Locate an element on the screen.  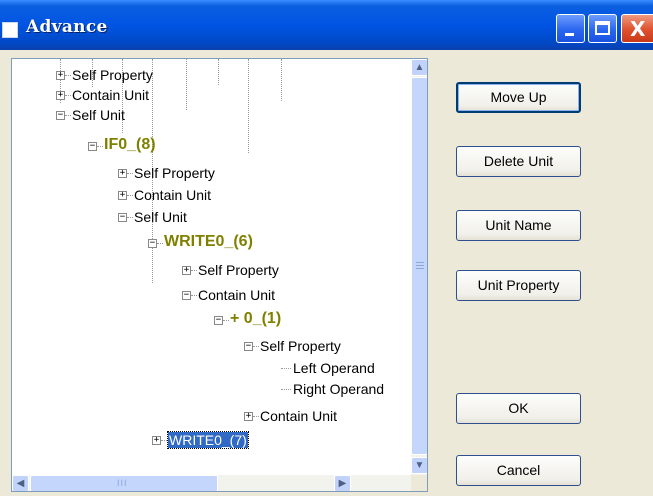
tree-node-label: IF0_(8) is located at coordinates (130, 144).